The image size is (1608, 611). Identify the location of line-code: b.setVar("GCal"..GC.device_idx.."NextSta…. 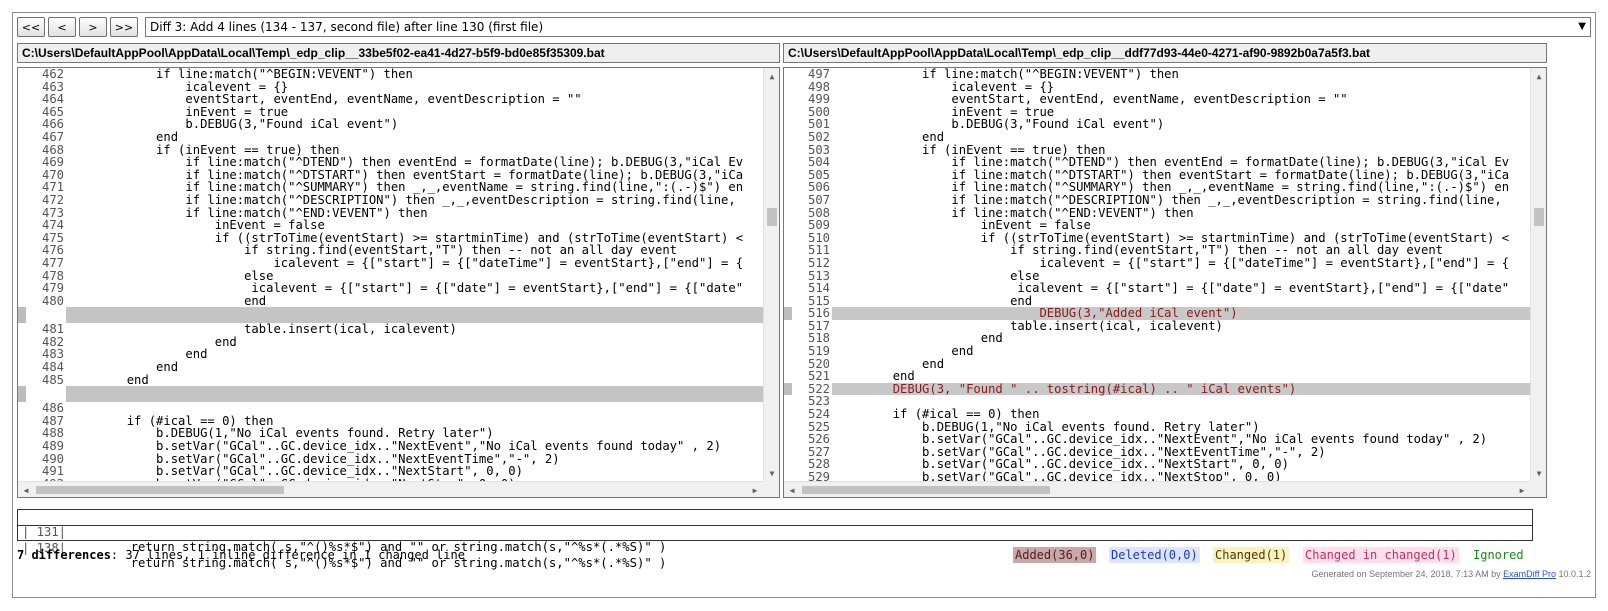
(295, 471).